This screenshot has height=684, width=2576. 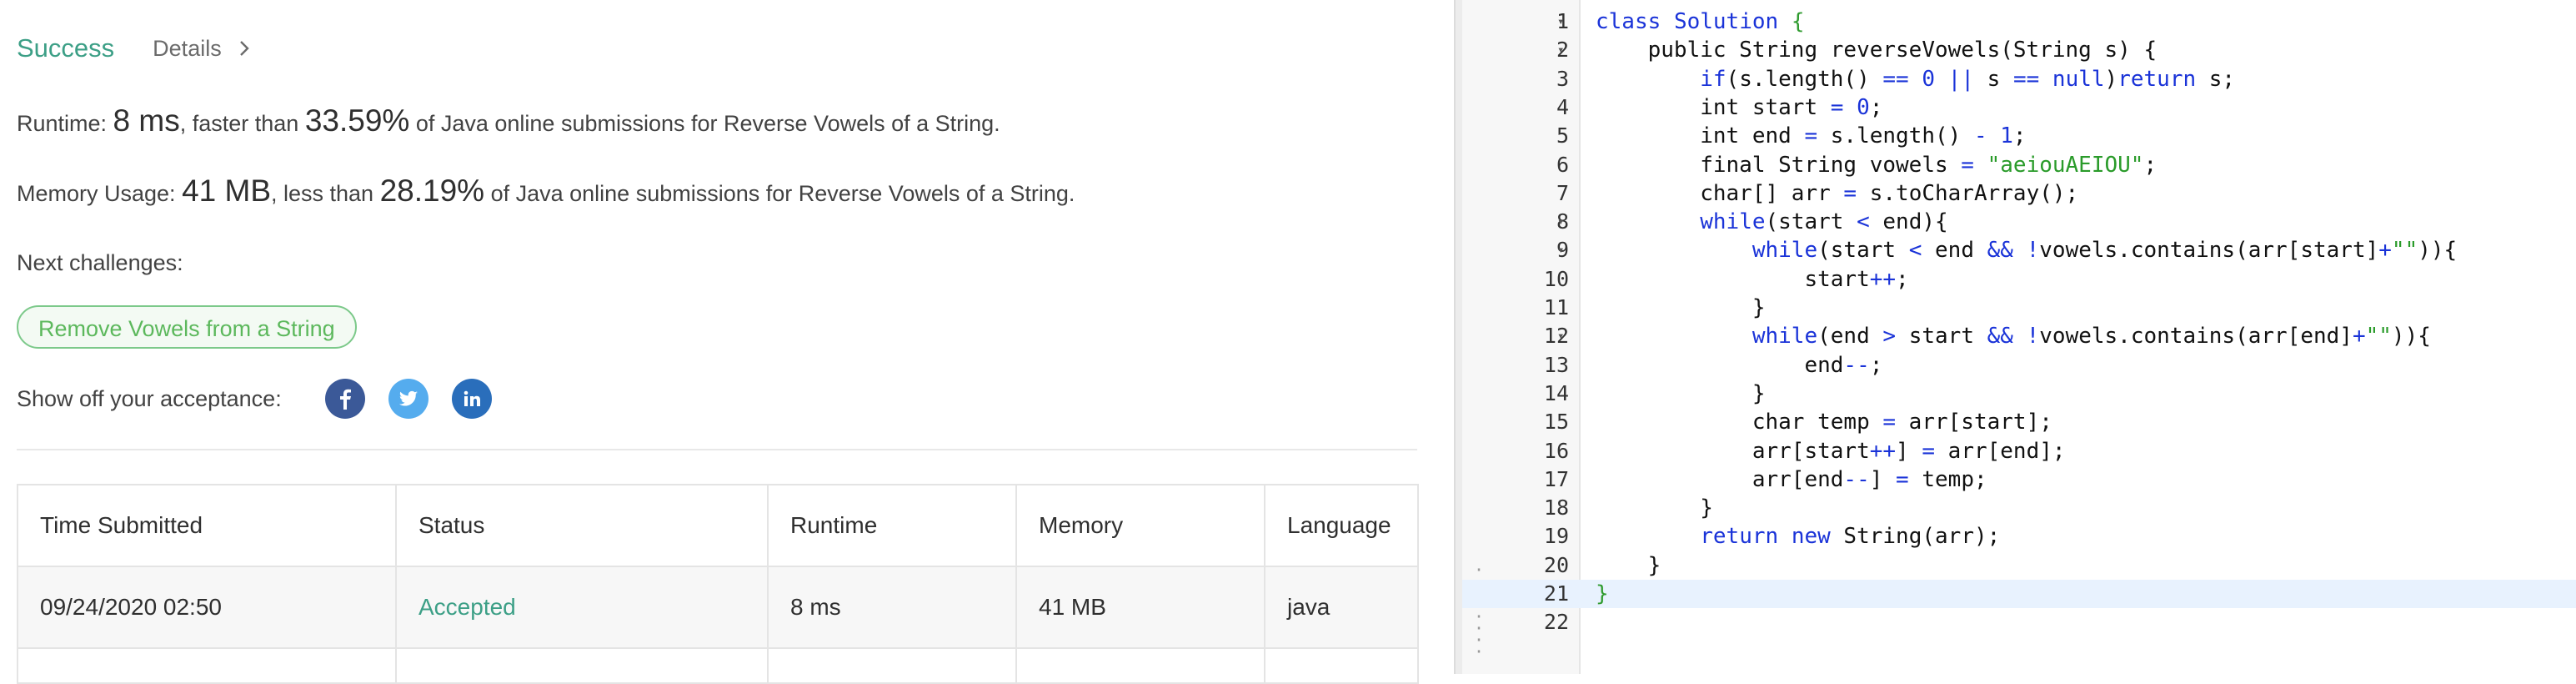 I want to click on line-number: 16, so click(x=1556, y=451).